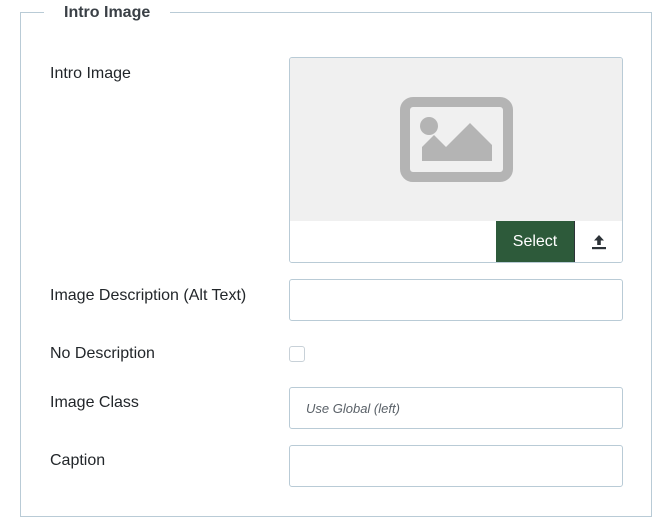  What do you see at coordinates (393, 241) in the screenshot?
I see `image-path-input` at bounding box center [393, 241].